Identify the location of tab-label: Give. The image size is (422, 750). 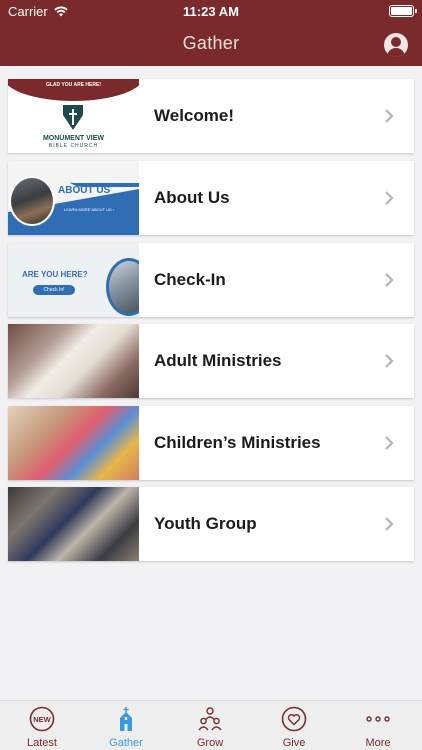
(294, 743).